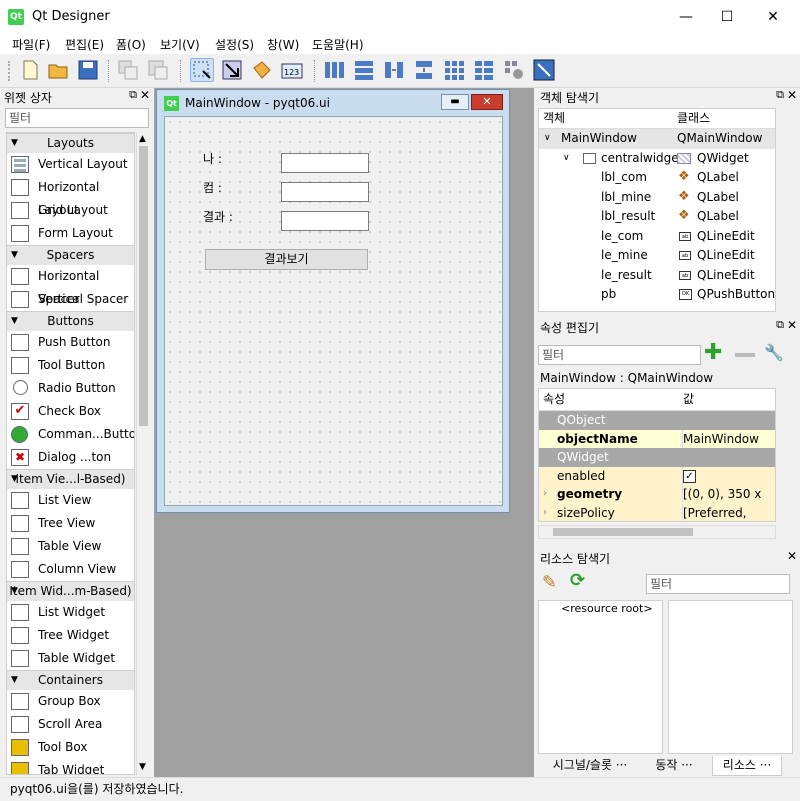 The image size is (800, 801). What do you see at coordinates (773, 17) in the screenshot?
I see `close-icon: ✕` at bounding box center [773, 17].